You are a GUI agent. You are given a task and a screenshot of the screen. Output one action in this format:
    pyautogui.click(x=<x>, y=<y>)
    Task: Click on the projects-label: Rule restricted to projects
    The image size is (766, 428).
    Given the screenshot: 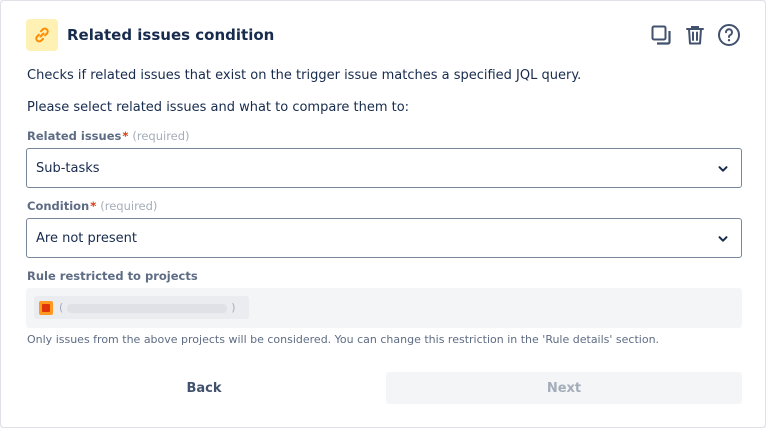 What is the action you would take?
    pyautogui.click(x=112, y=276)
    